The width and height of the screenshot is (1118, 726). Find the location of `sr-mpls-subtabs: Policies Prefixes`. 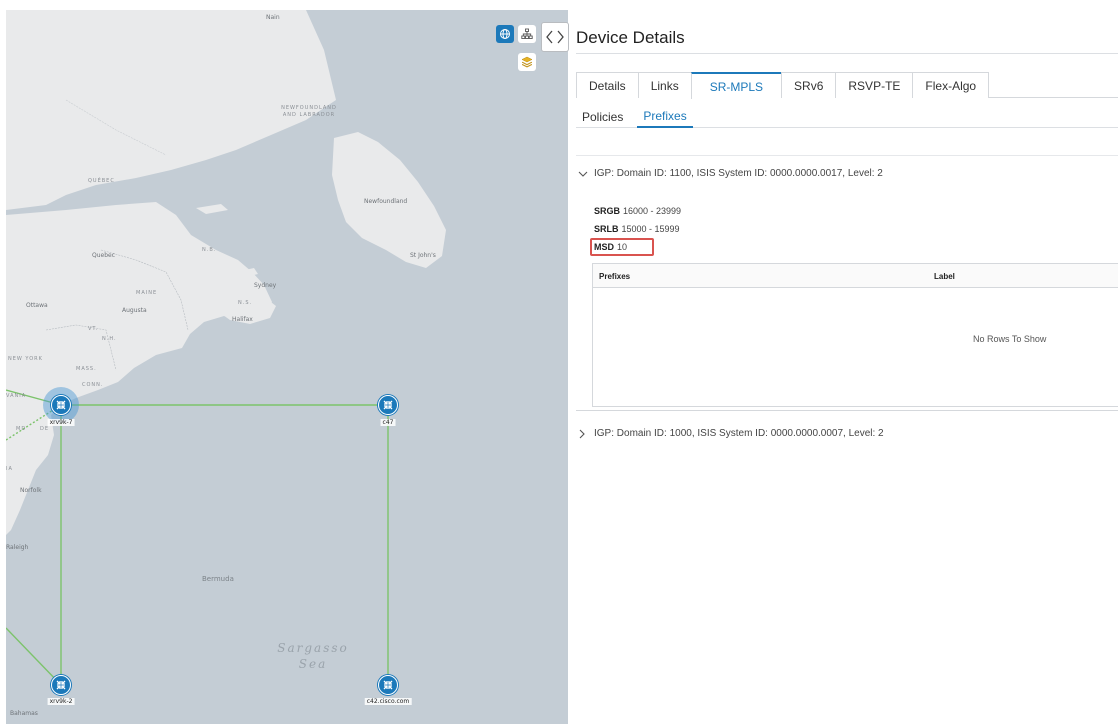

sr-mpls-subtabs: Policies Prefixes is located at coordinates (847, 117).